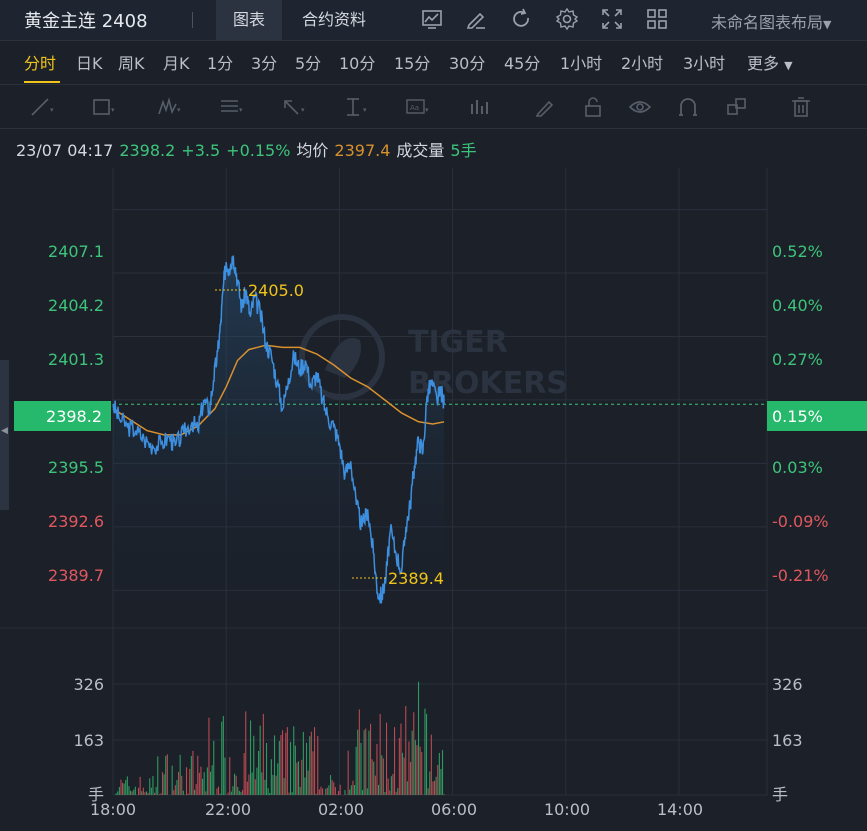 This screenshot has width=867, height=831. I want to click on indicator-icon, so click(432, 19).